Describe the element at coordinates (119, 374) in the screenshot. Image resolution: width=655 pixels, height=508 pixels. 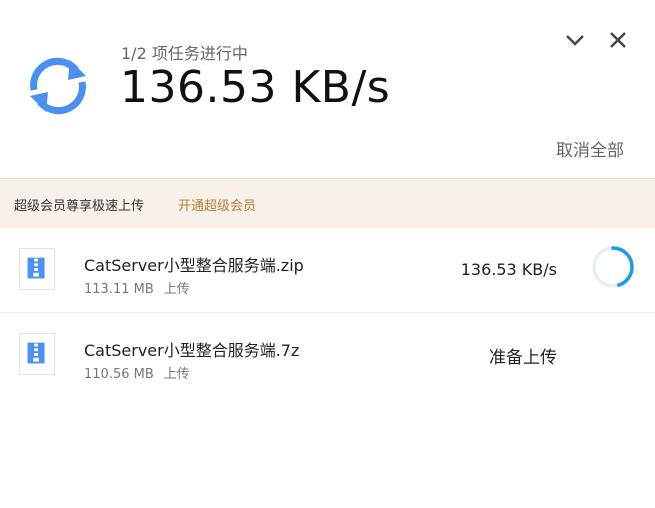
I see `file-size: 110.56 MB` at that location.